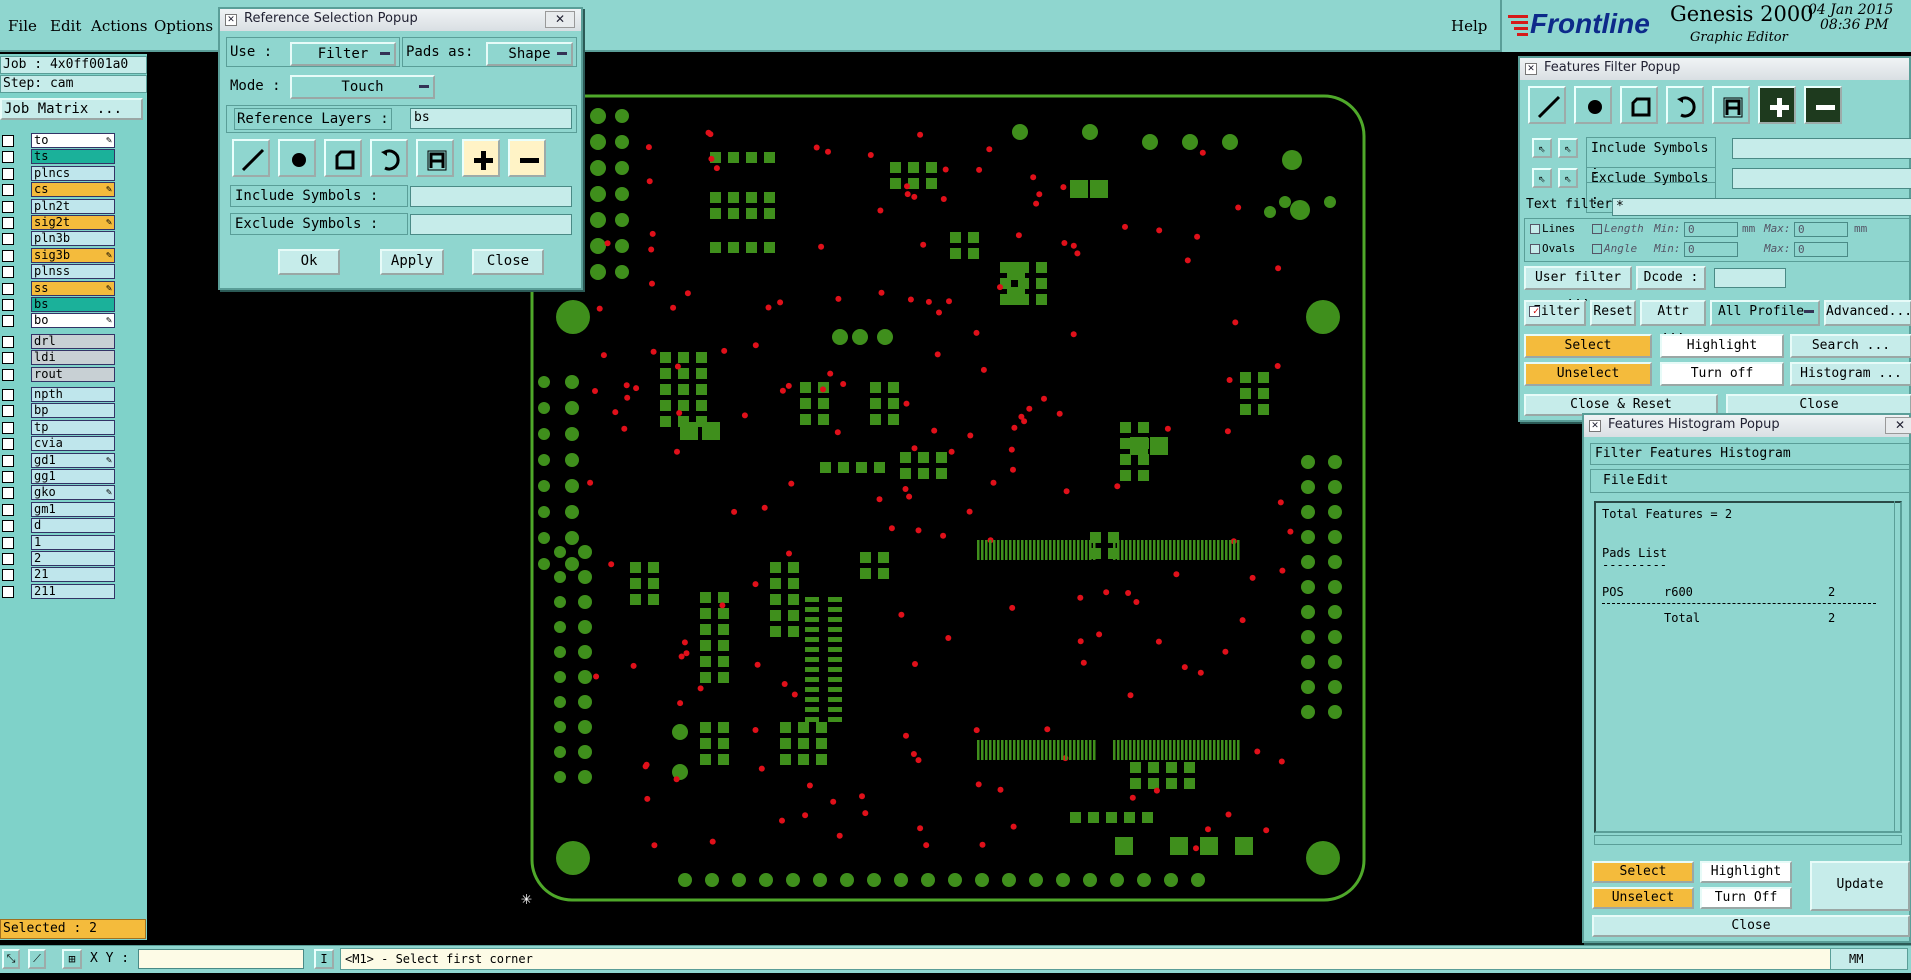  Describe the element at coordinates (1535, 249) in the screenshot. I see `ovals-checkbox` at that location.